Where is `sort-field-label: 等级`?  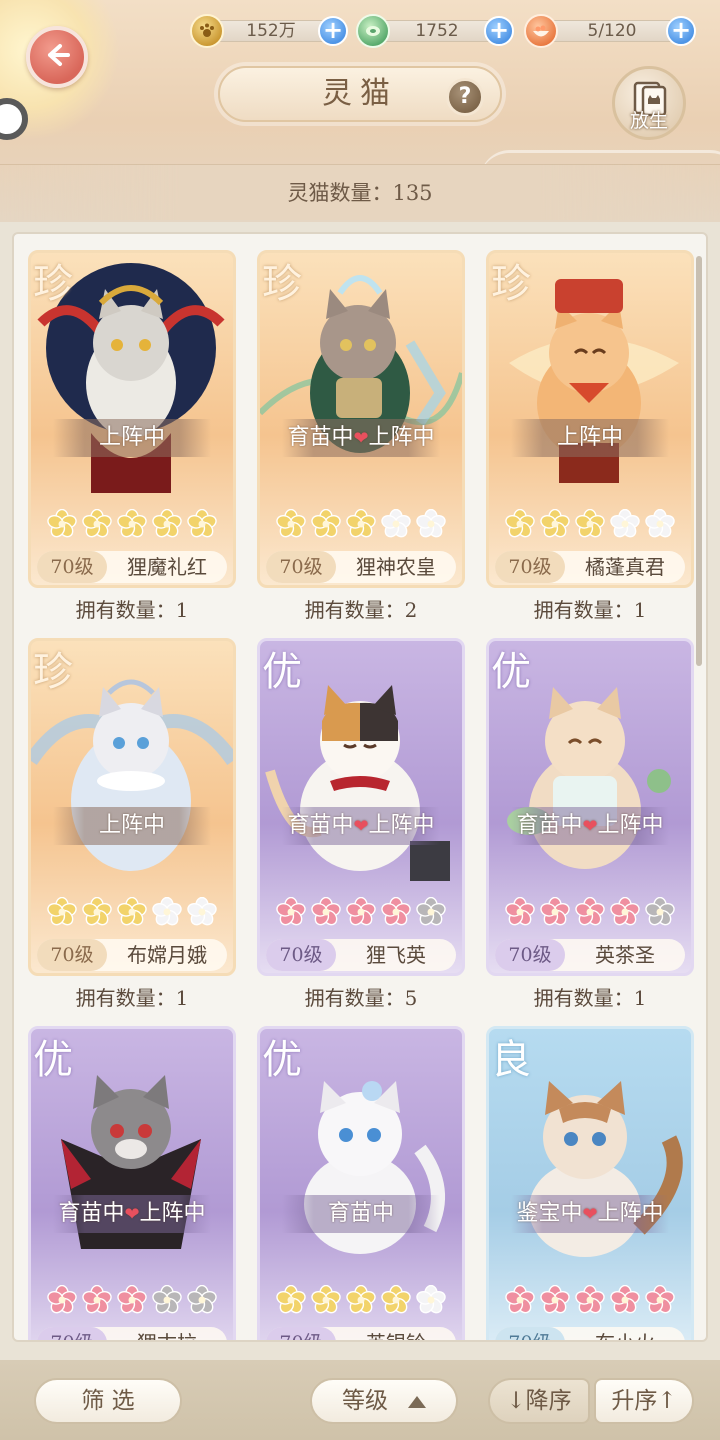
sort-field-label: 等级 is located at coordinates (365, 1401).